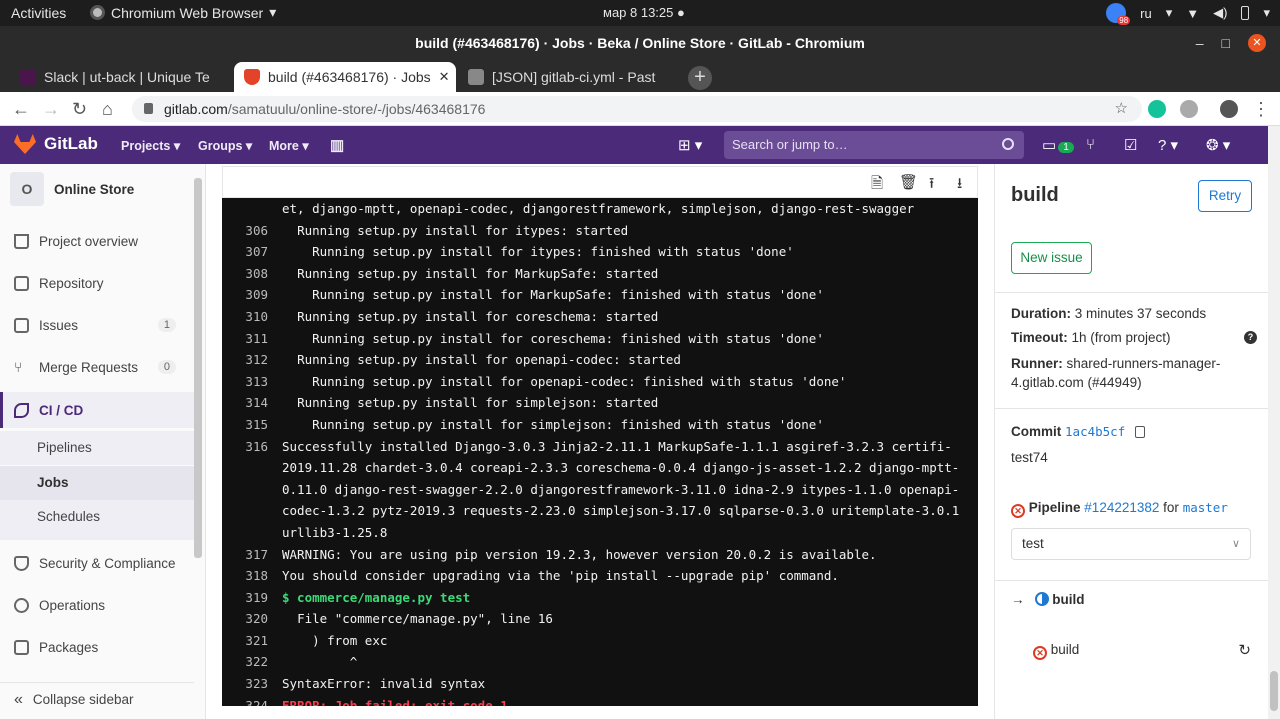 This screenshot has width=1280, height=719. Describe the element at coordinates (1095, 431) in the screenshot. I see `commit-sha-link: 1ac4b5cf` at that location.